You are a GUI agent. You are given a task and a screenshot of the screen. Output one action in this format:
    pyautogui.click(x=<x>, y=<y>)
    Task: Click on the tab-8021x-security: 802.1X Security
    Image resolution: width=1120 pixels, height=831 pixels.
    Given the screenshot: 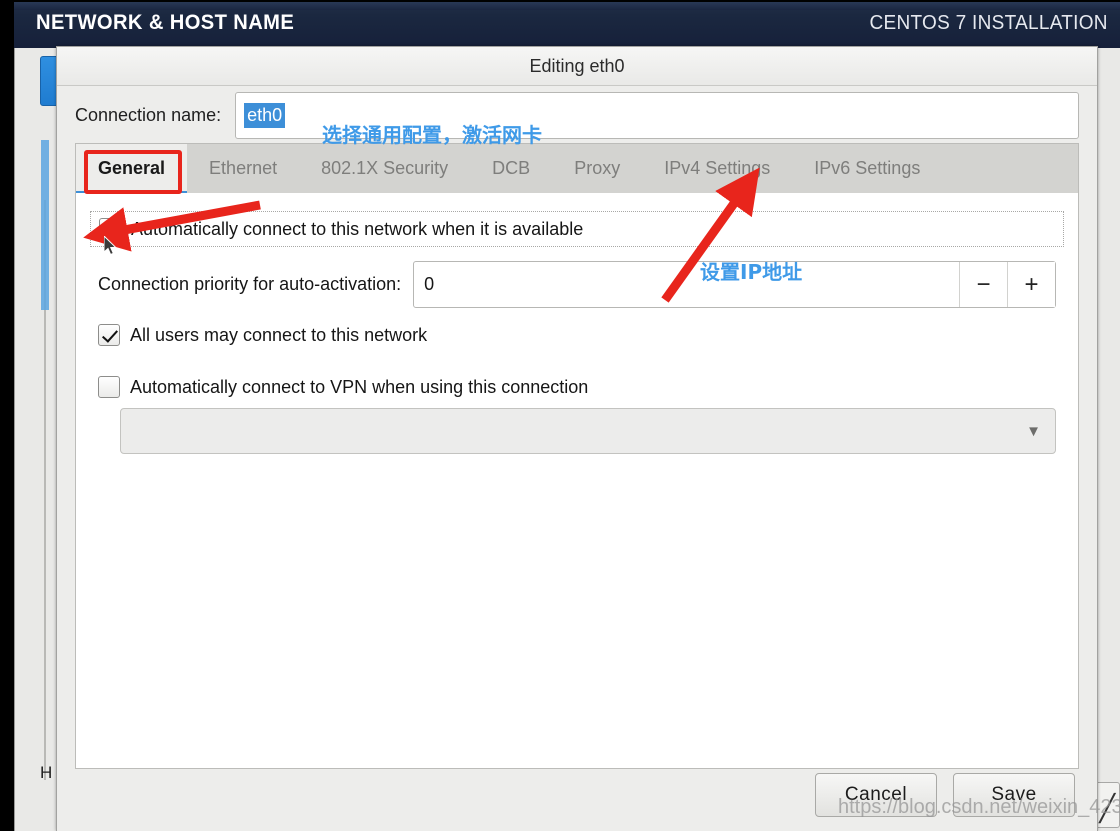 What is the action you would take?
    pyautogui.click(x=384, y=168)
    